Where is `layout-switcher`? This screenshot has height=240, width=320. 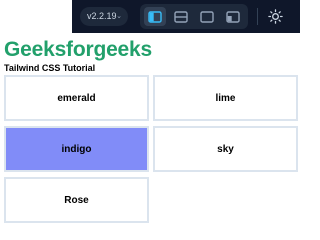
layout-switcher is located at coordinates (194, 16).